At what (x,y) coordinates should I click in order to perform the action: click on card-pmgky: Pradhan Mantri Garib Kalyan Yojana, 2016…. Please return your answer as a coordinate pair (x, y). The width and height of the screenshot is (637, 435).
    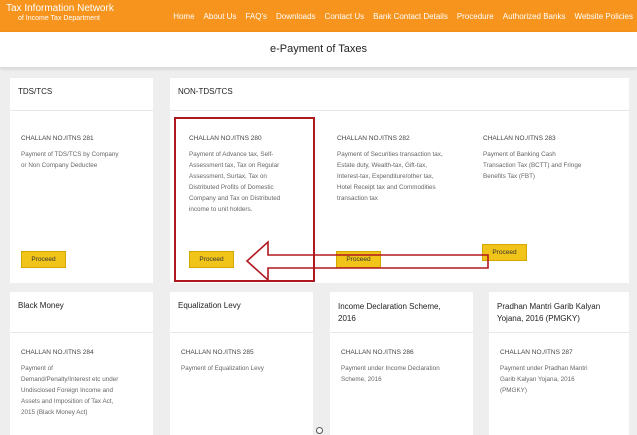
    Looking at the image, I should click on (559, 363).